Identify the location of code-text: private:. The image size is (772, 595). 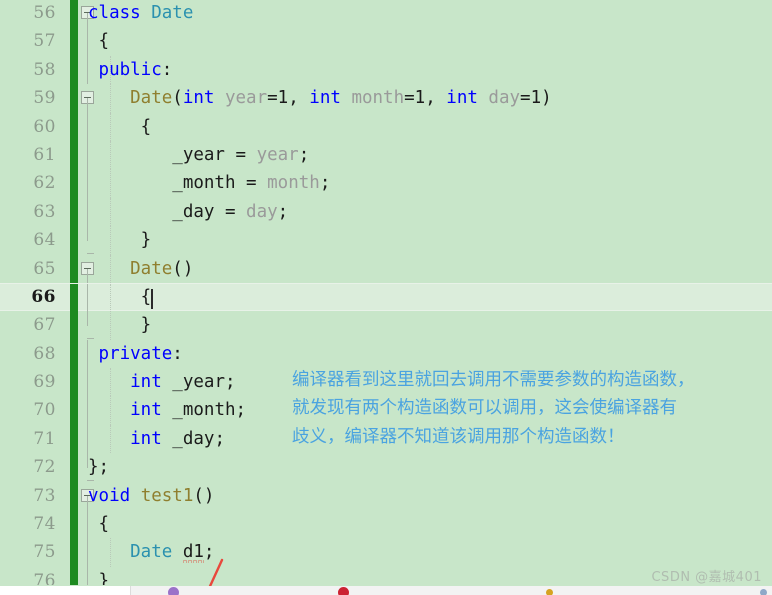
(135, 354).